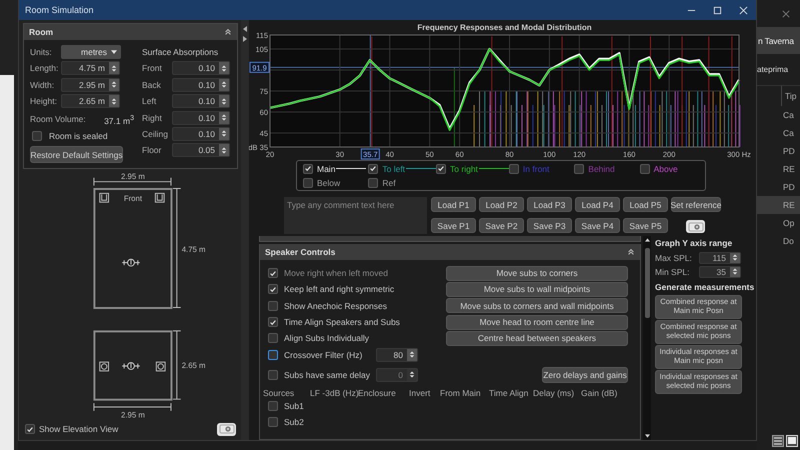 This screenshot has height=450, width=800. Describe the element at coordinates (397, 355) in the screenshot. I see `spin-box: 80` at that location.